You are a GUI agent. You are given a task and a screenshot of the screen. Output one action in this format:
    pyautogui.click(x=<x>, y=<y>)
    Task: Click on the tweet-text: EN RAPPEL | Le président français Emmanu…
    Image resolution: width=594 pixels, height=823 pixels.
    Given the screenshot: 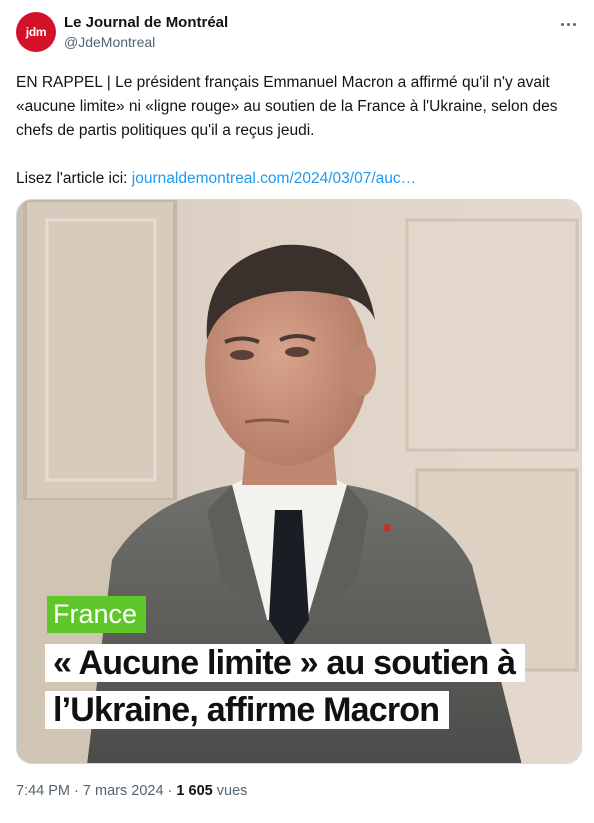 What is the action you would take?
    pyautogui.click(x=298, y=131)
    